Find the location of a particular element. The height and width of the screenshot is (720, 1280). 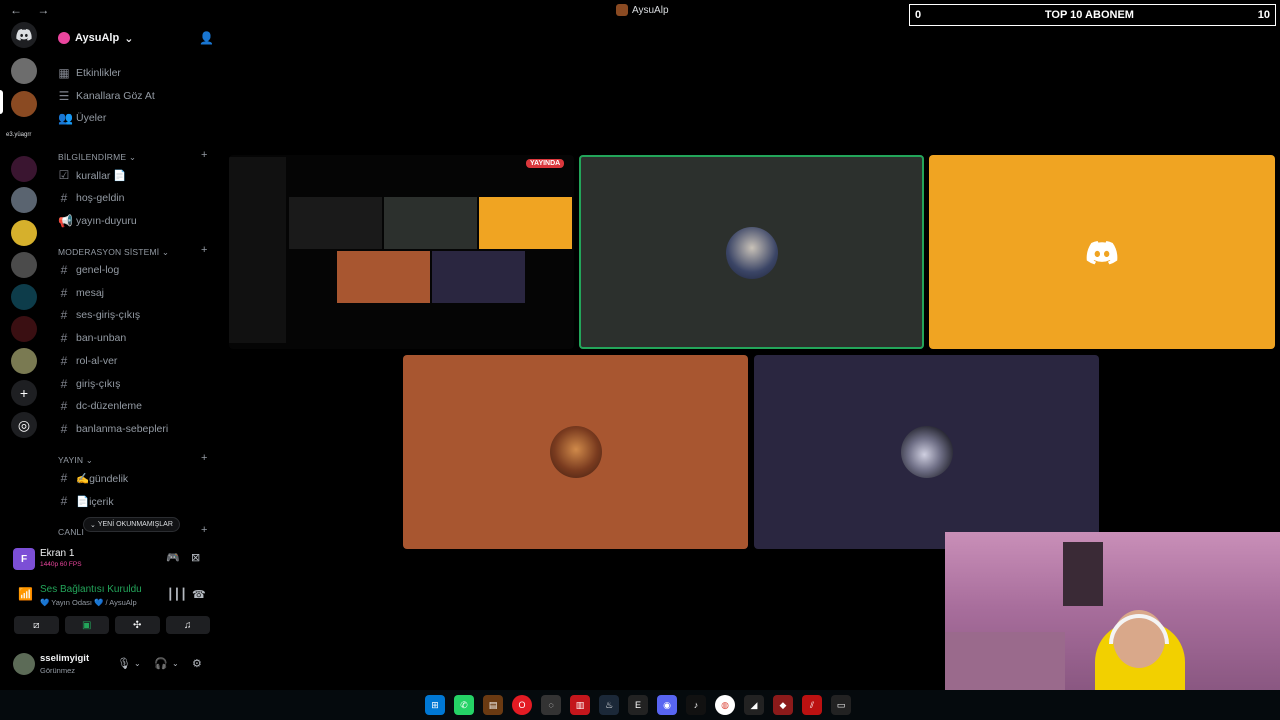

server-header: AysuAlp ⌄ 👤 is located at coordinates (135, 38).